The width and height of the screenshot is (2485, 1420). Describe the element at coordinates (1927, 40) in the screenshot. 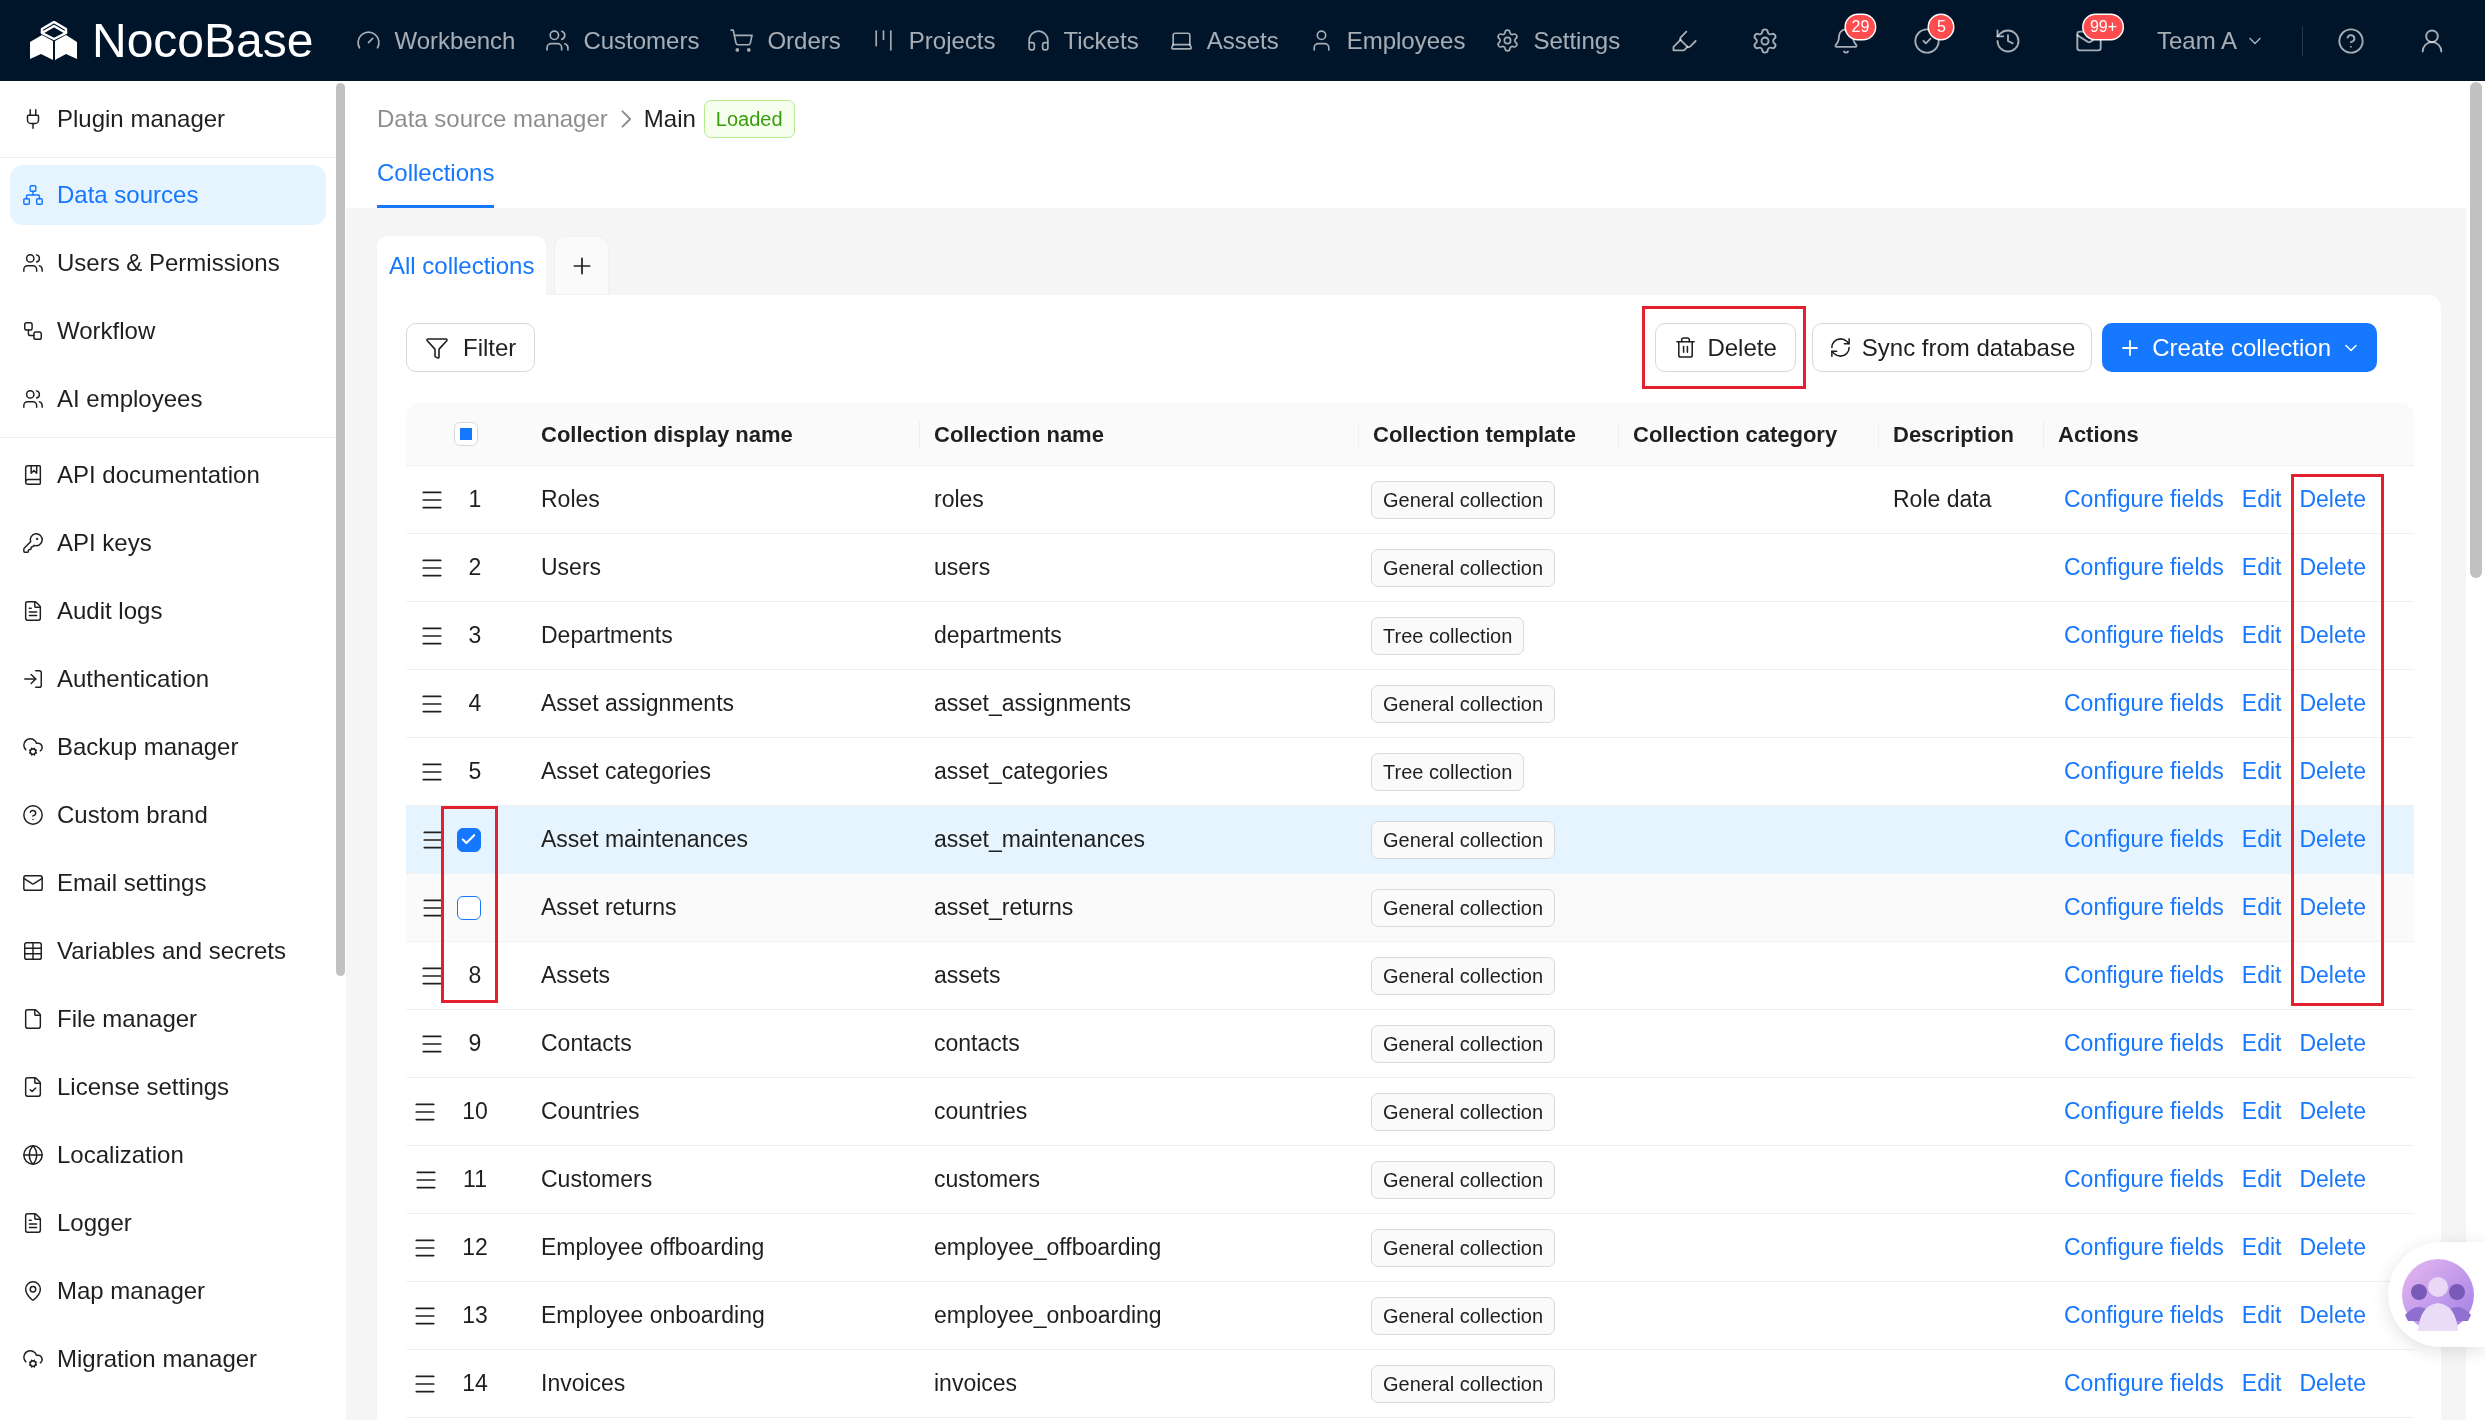

I see `toolbar-icon-button: 5` at that location.